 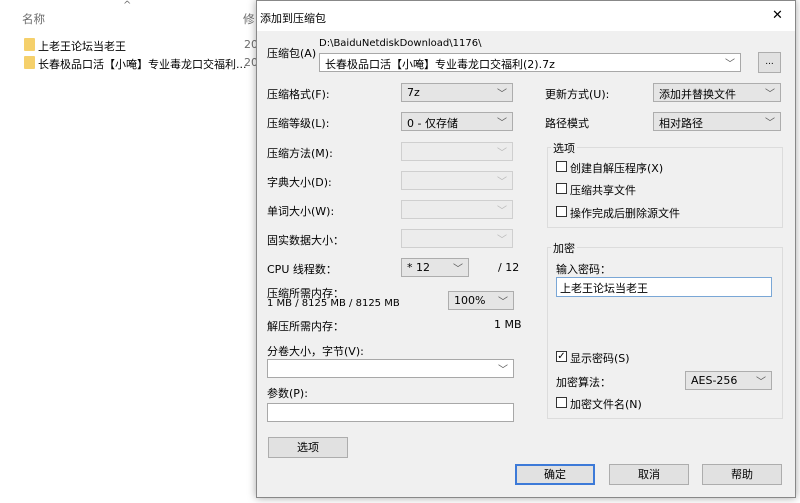 What do you see at coordinates (457, 209) in the screenshot?
I see `word-select: ﹀` at bounding box center [457, 209].